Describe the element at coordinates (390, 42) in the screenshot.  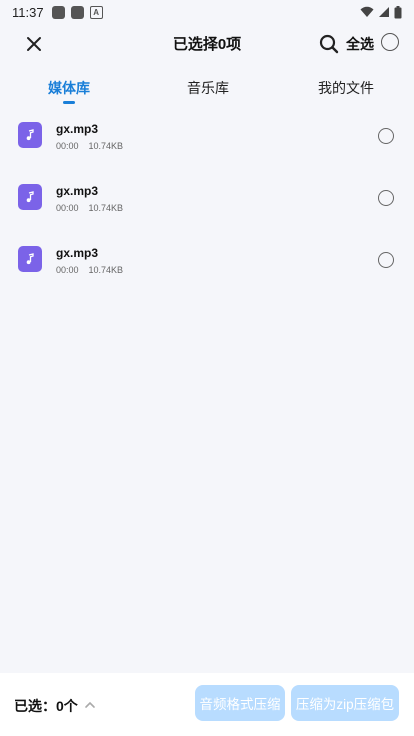
I see `select-all-radio` at that location.